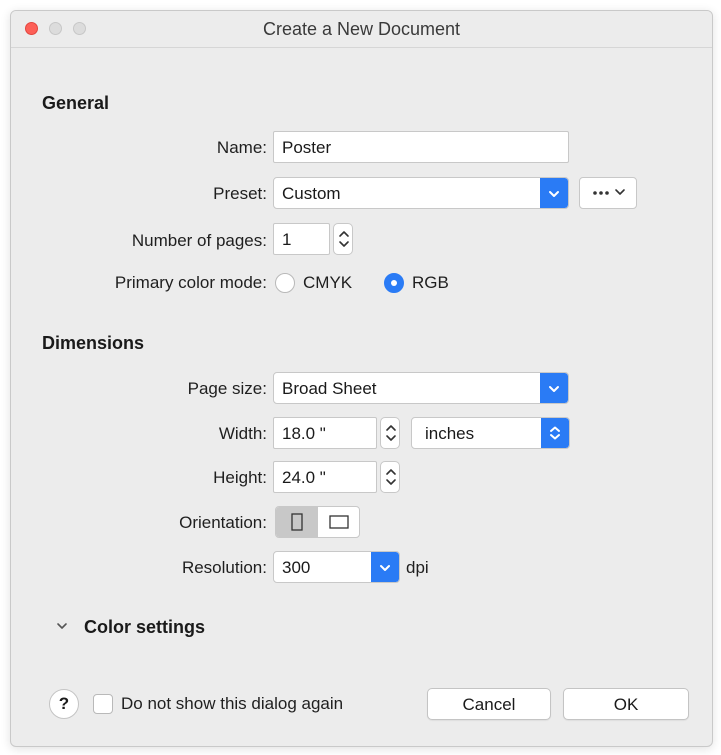 Image resolution: width=721 pixels, height=755 pixels. I want to click on width-input: 18.0 ", so click(325, 433).